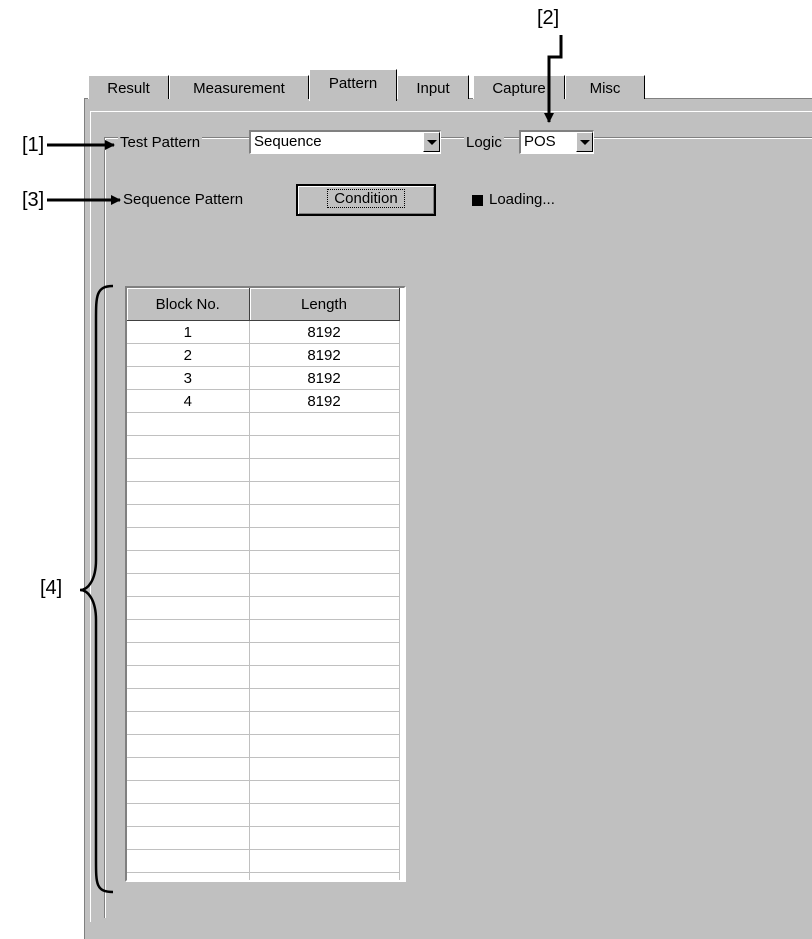 This screenshot has height=939, width=812. I want to click on tab-pattern: Pattern, so click(353, 85).